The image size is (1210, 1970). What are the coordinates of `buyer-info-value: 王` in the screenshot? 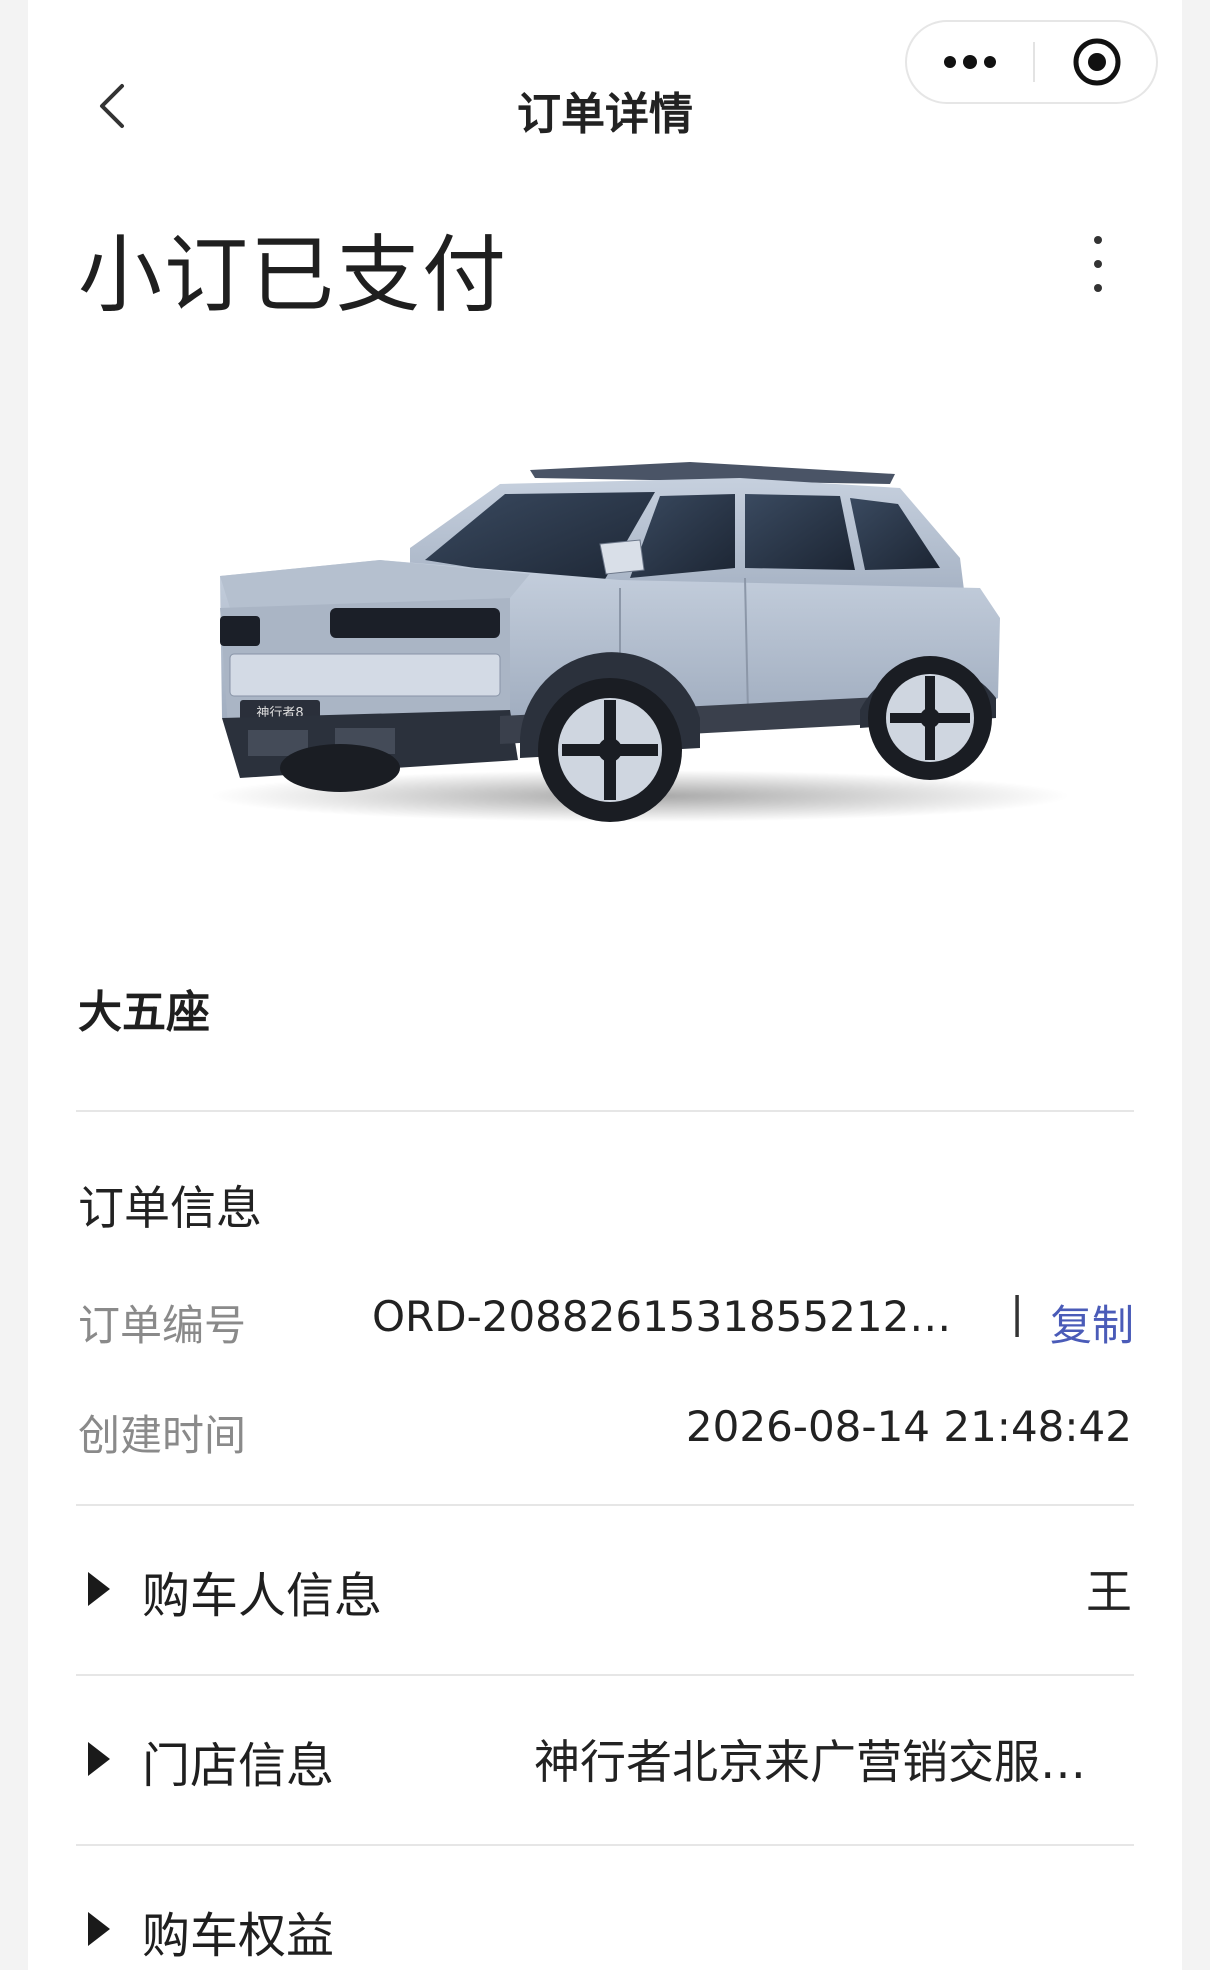 It's located at (1109, 1592).